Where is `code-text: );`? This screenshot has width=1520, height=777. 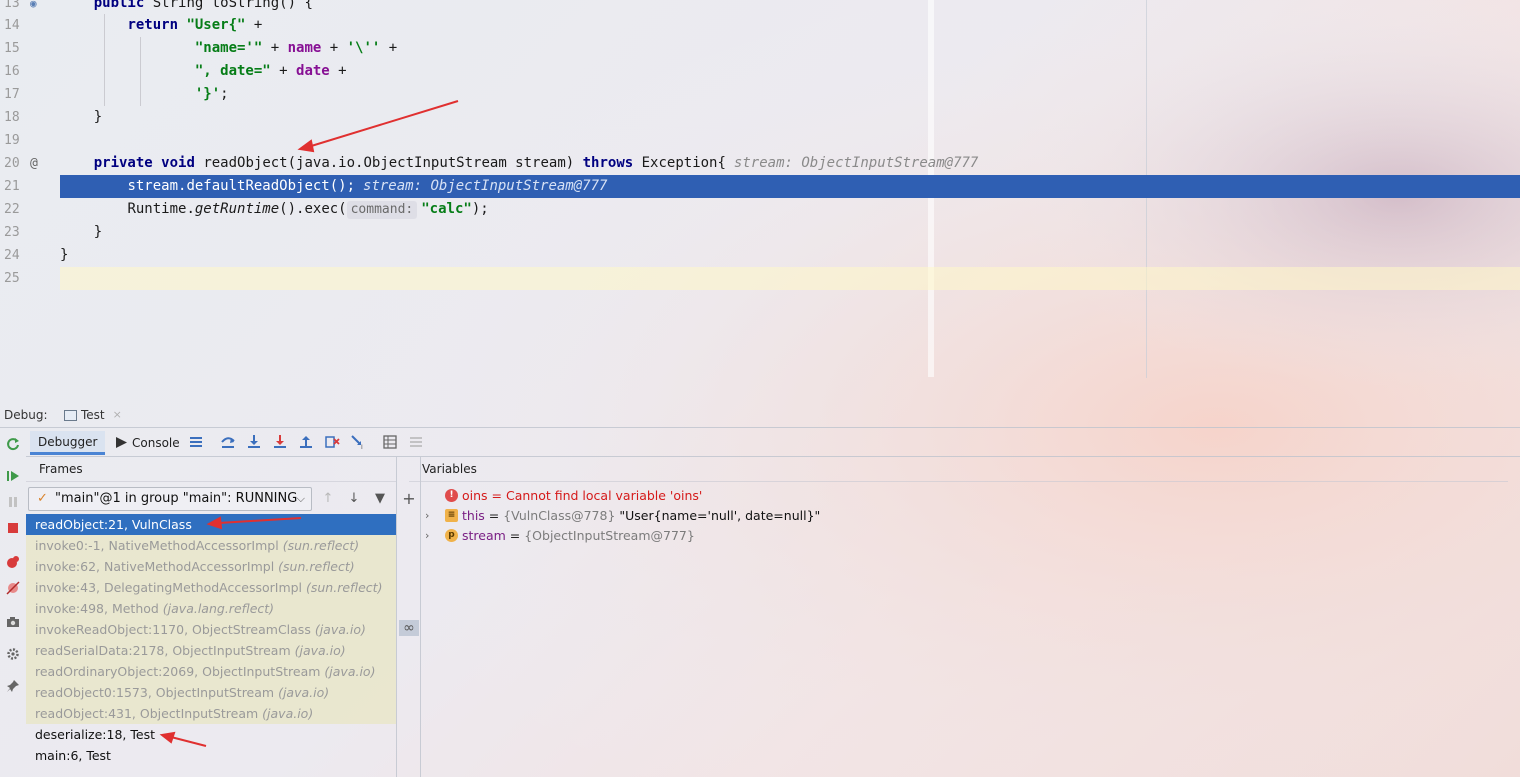
code-text: ); is located at coordinates (480, 209).